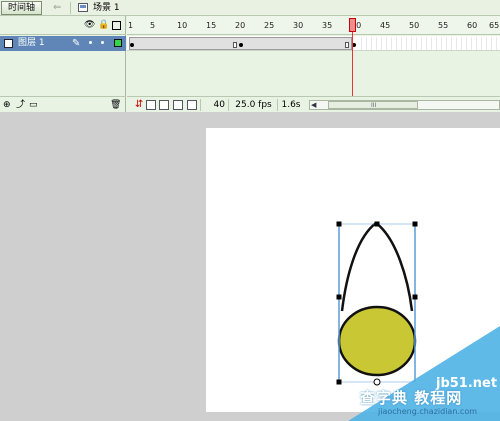  What do you see at coordinates (298, 25) in the screenshot?
I see `ruler-tick-label: 30` at bounding box center [298, 25].